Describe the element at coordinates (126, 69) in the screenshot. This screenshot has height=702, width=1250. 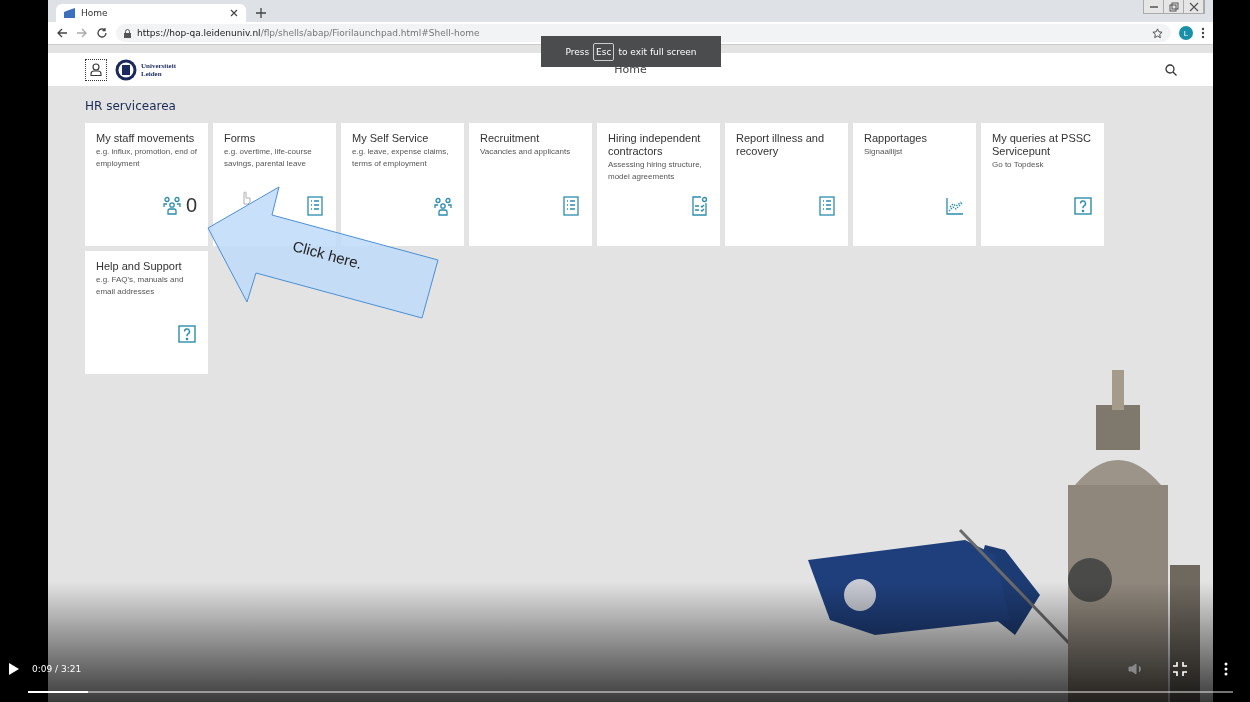
I see `university-seal-icon` at that location.